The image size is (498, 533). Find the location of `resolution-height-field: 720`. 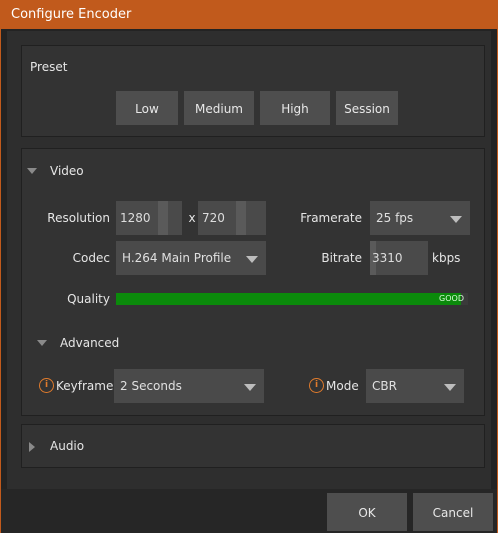

resolution-height-field: 720 is located at coordinates (232, 218).